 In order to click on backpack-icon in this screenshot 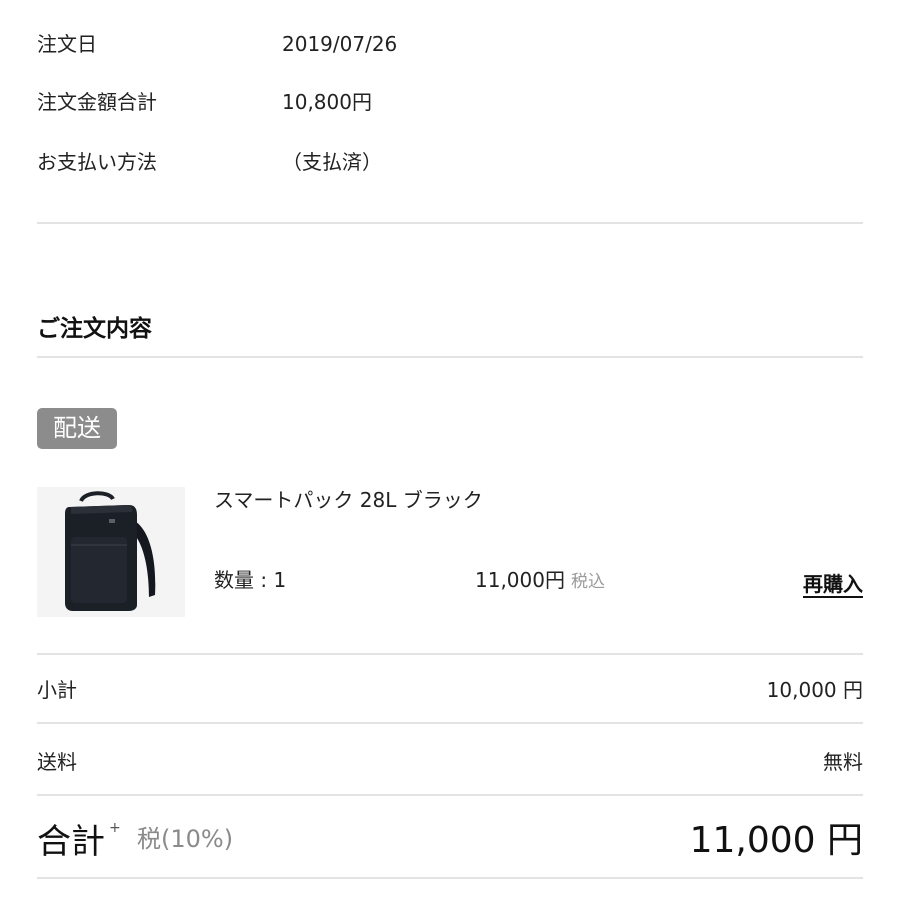, I will do `click(110, 551)`.